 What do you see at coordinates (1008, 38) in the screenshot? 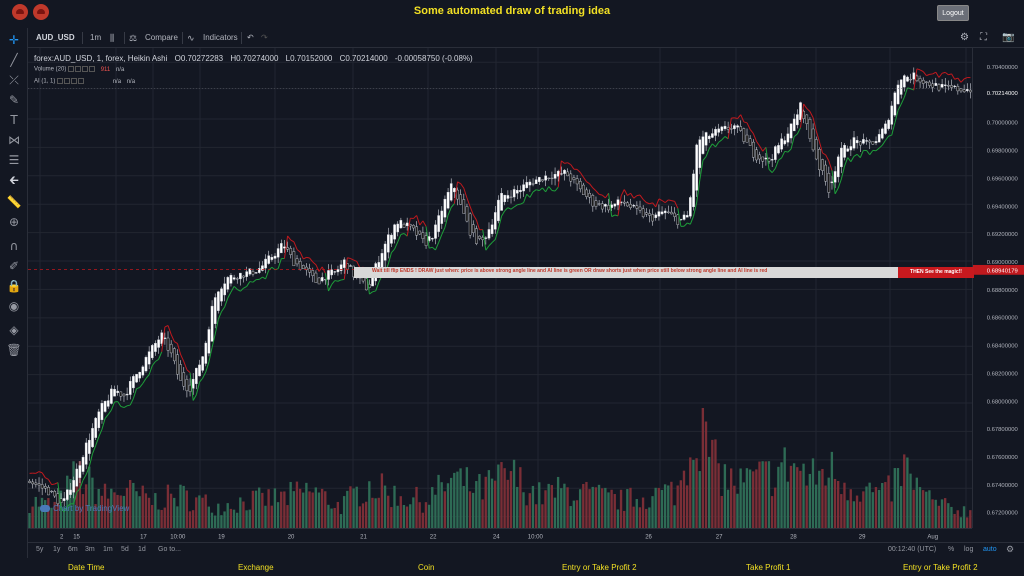
I see `camera-icon: 📷` at bounding box center [1008, 38].